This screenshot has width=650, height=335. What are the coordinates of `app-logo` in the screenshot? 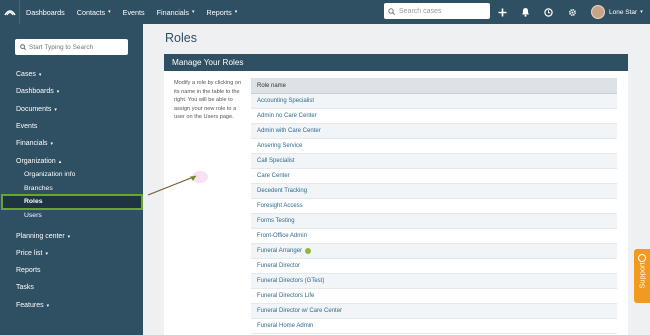 It's located at (10, 12).